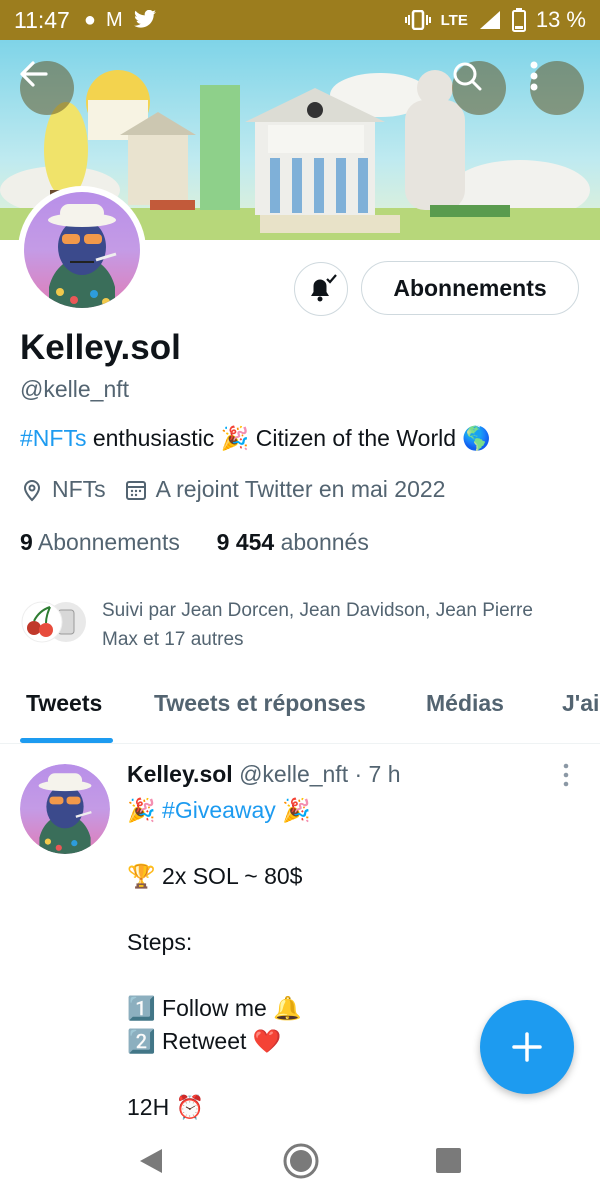  Describe the element at coordinates (294, 774) in the screenshot. I see `tweet-author-handle: @kelle_nft` at that location.